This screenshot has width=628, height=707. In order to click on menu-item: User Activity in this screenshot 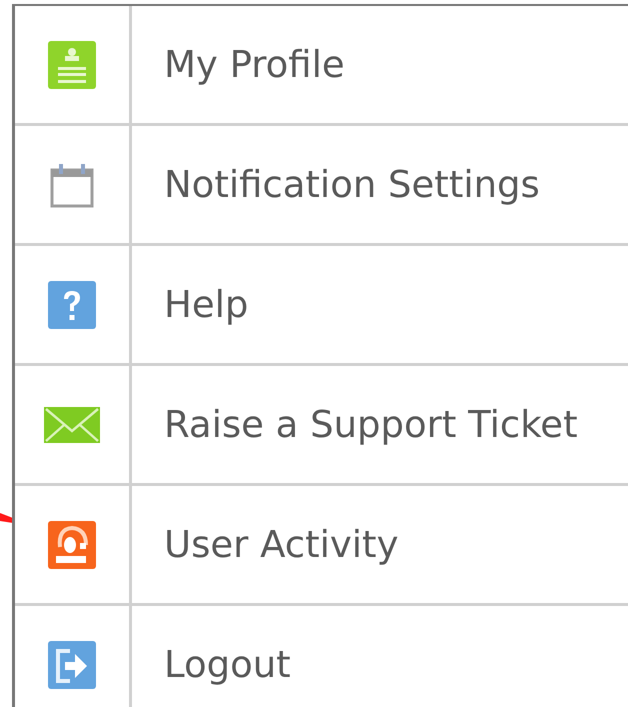, I will do `click(380, 544)`.